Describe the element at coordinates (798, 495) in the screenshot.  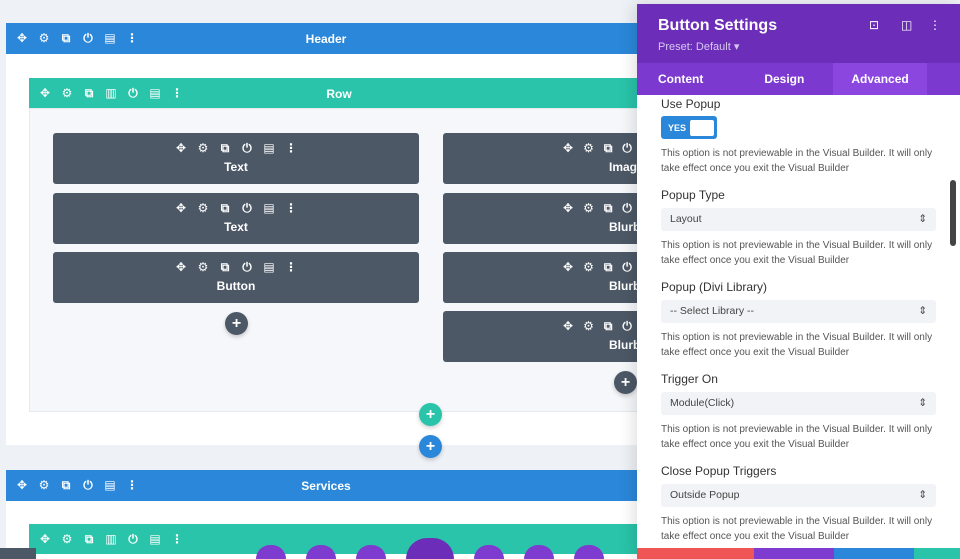
I see `field-select: Outside Popup ⇕` at that location.